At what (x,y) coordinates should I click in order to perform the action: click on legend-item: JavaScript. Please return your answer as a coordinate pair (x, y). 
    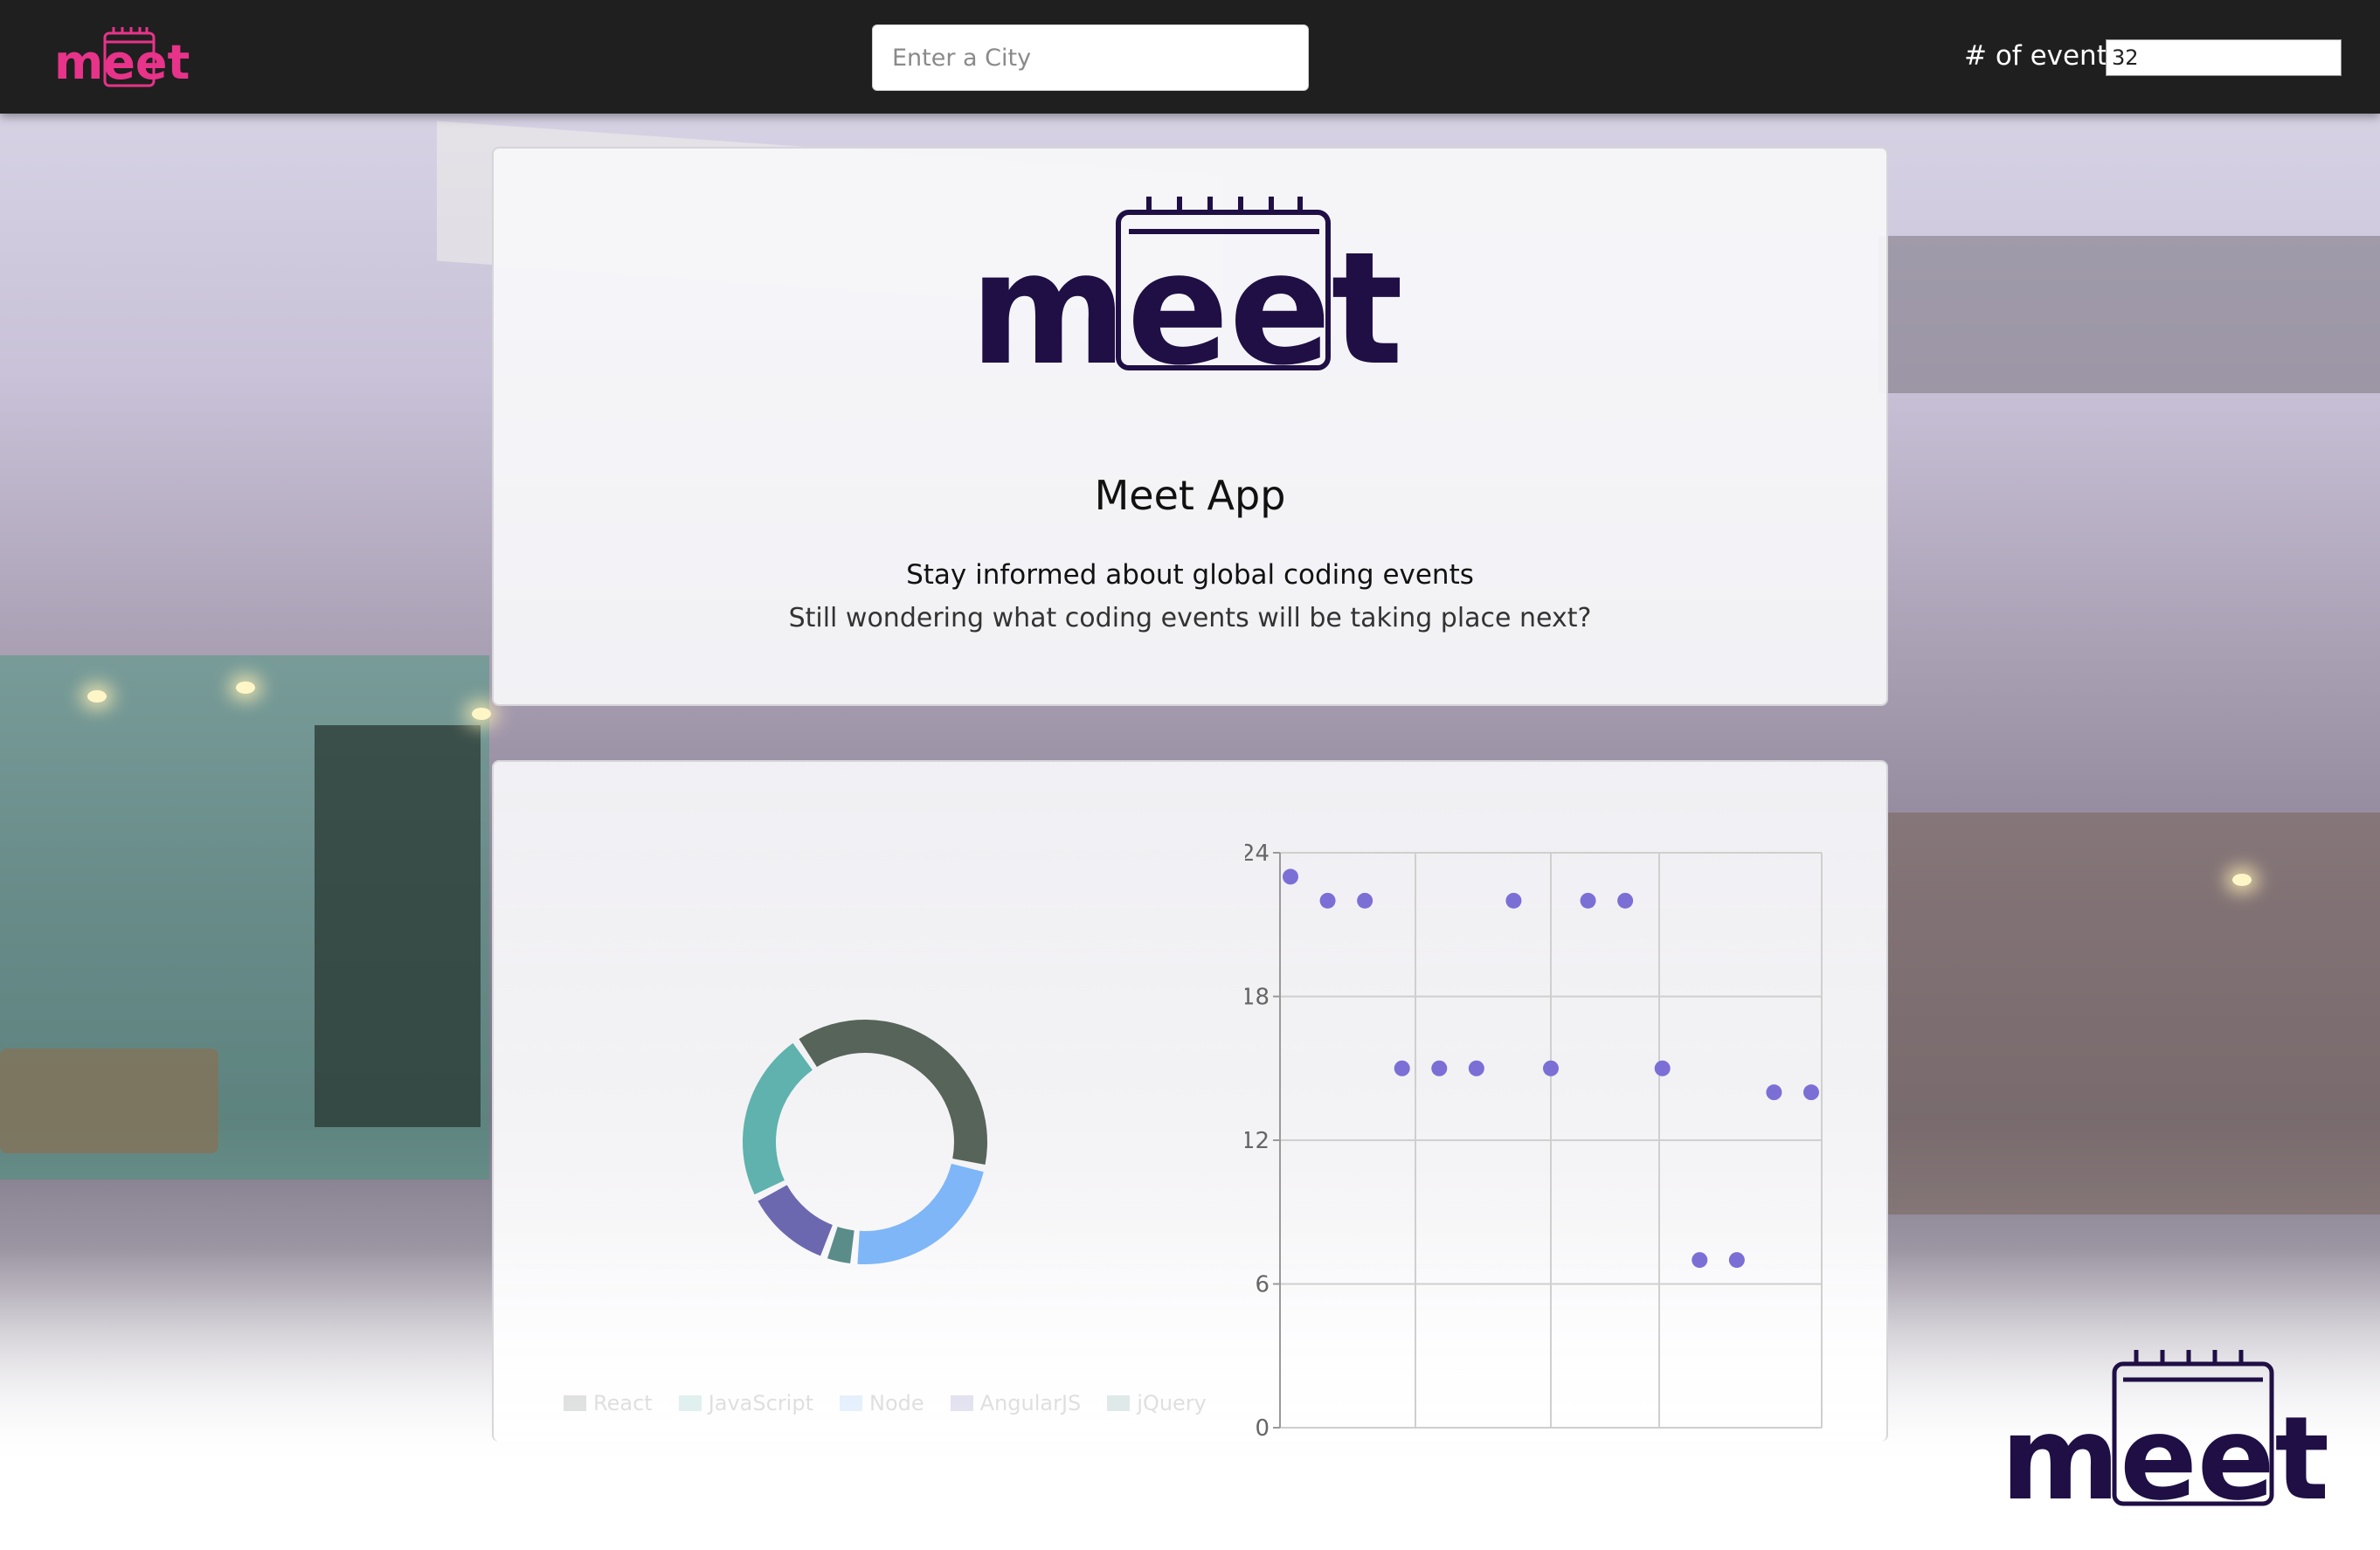
    Looking at the image, I should click on (745, 1403).